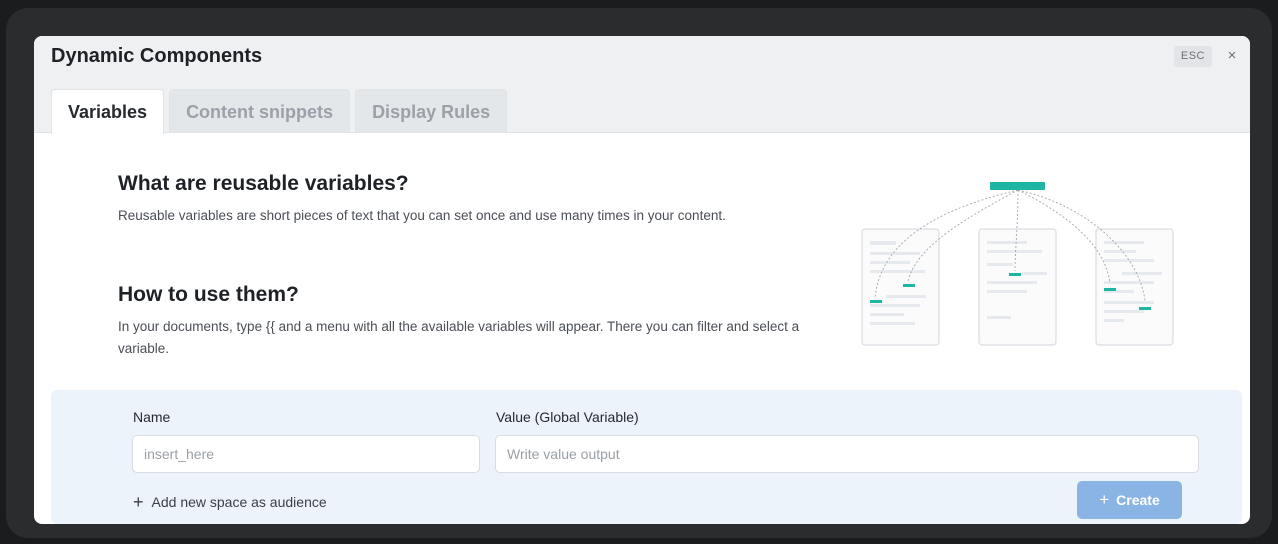 This screenshot has height=544, width=1278. I want to click on tab-content-snippets: Content snippets, so click(260, 111).